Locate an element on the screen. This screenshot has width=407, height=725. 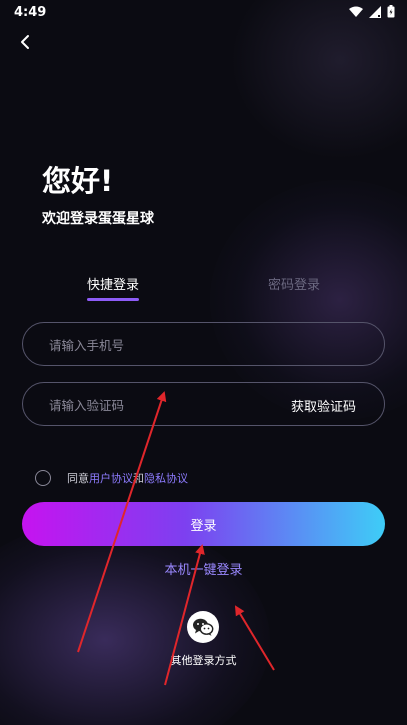
back-button is located at coordinates (26, 42).